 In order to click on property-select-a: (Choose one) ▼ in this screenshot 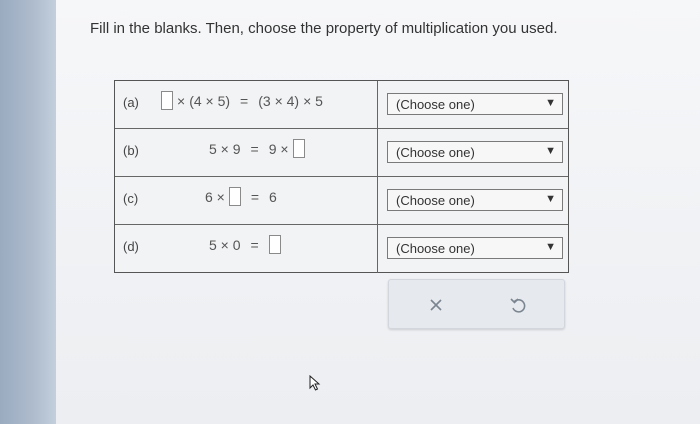, I will do `click(475, 104)`.